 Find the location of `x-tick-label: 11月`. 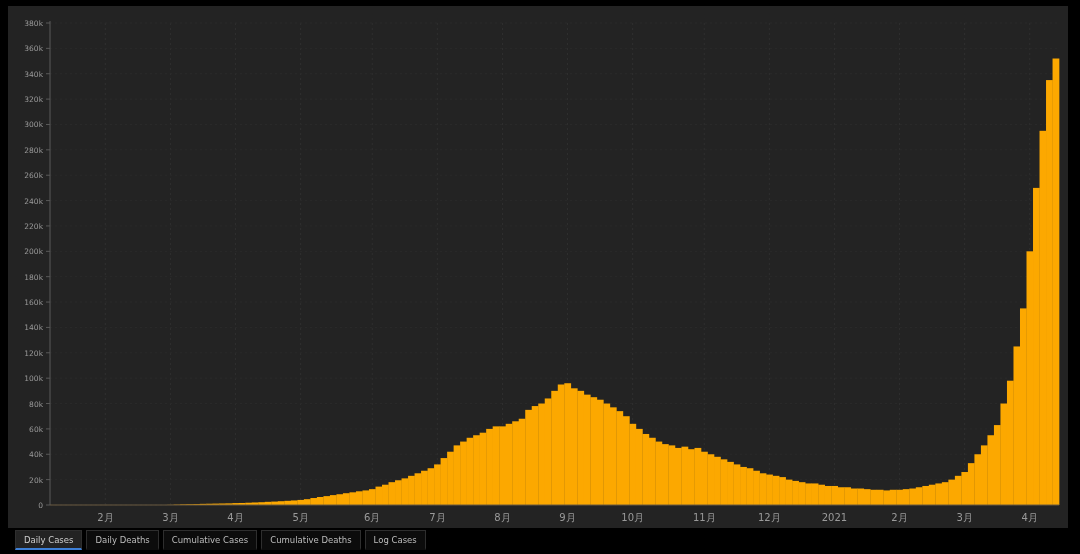

x-tick-label: 11月 is located at coordinates (704, 517).